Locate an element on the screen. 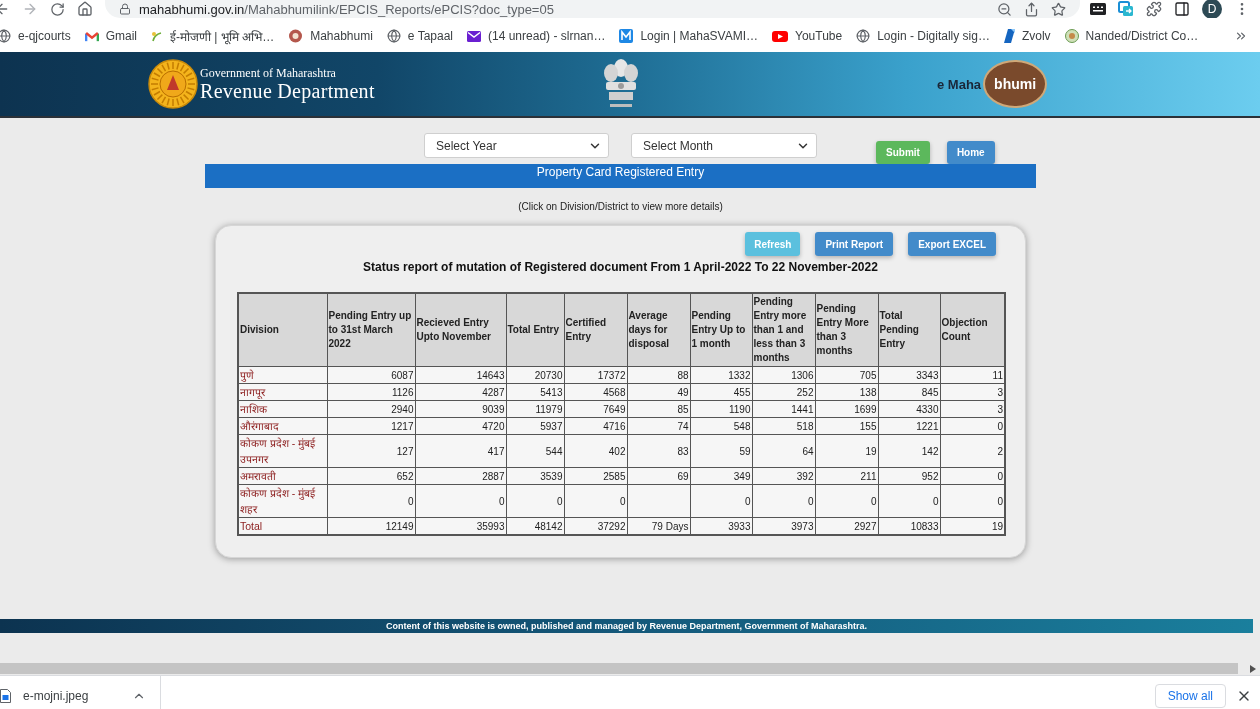 The height and width of the screenshot is (709, 1260). table-cell: 59 is located at coordinates (721, 451).